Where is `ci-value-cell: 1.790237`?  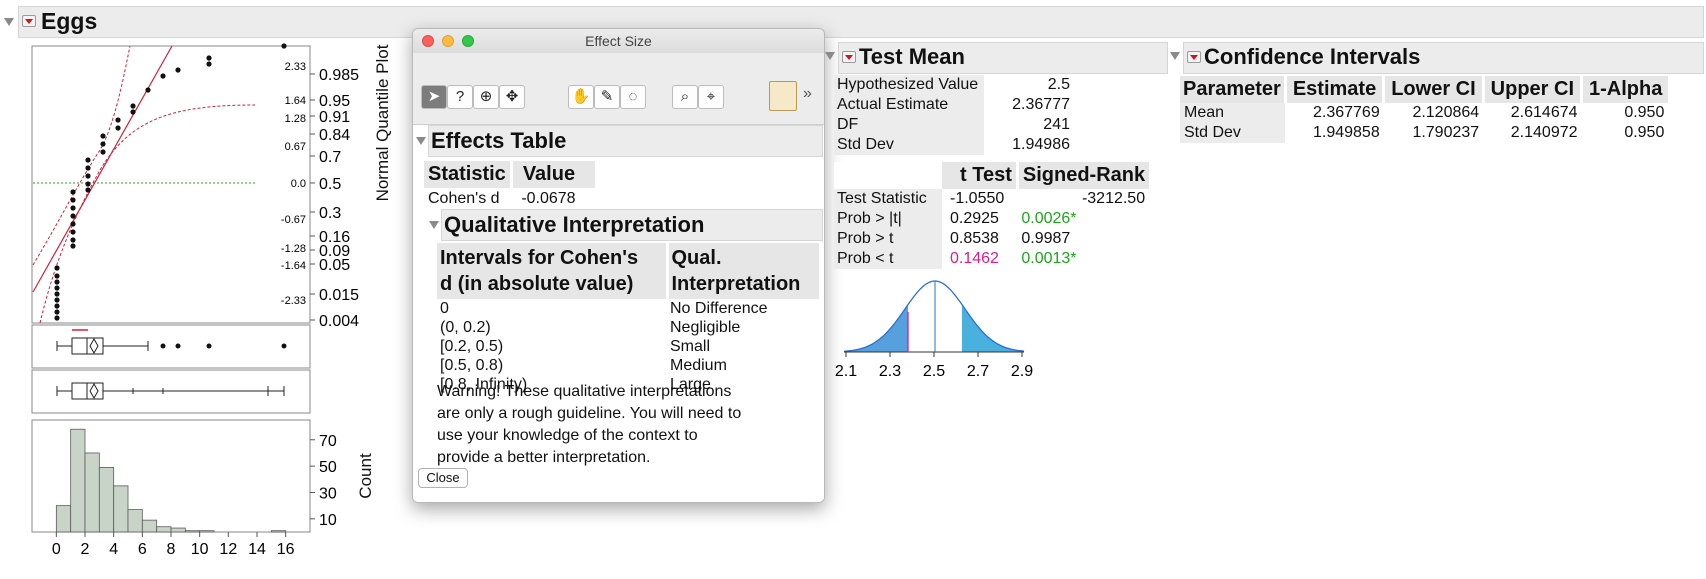
ci-value-cell: 1.790237 is located at coordinates (1446, 132).